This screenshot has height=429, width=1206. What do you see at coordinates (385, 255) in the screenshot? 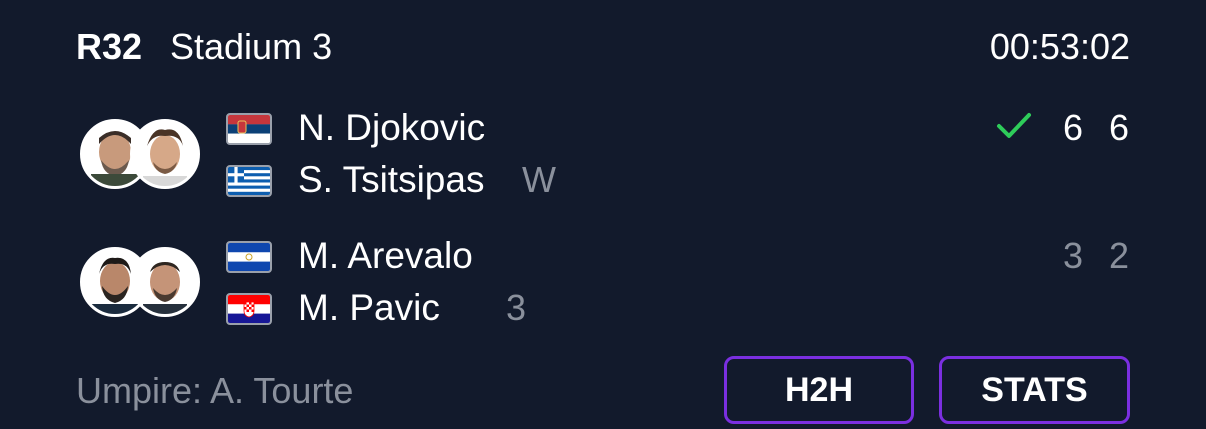
I see `player-name: M. Arevalo` at bounding box center [385, 255].